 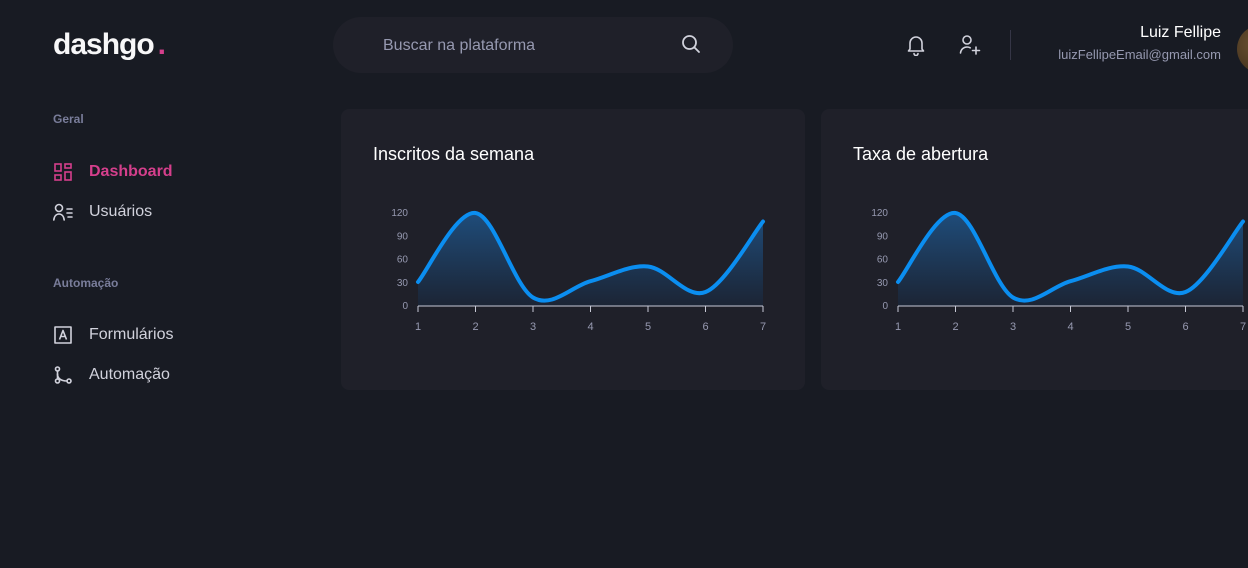 What do you see at coordinates (1242, 49) in the screenshot?
I see `avatar` at bounding box center [1242, 49].